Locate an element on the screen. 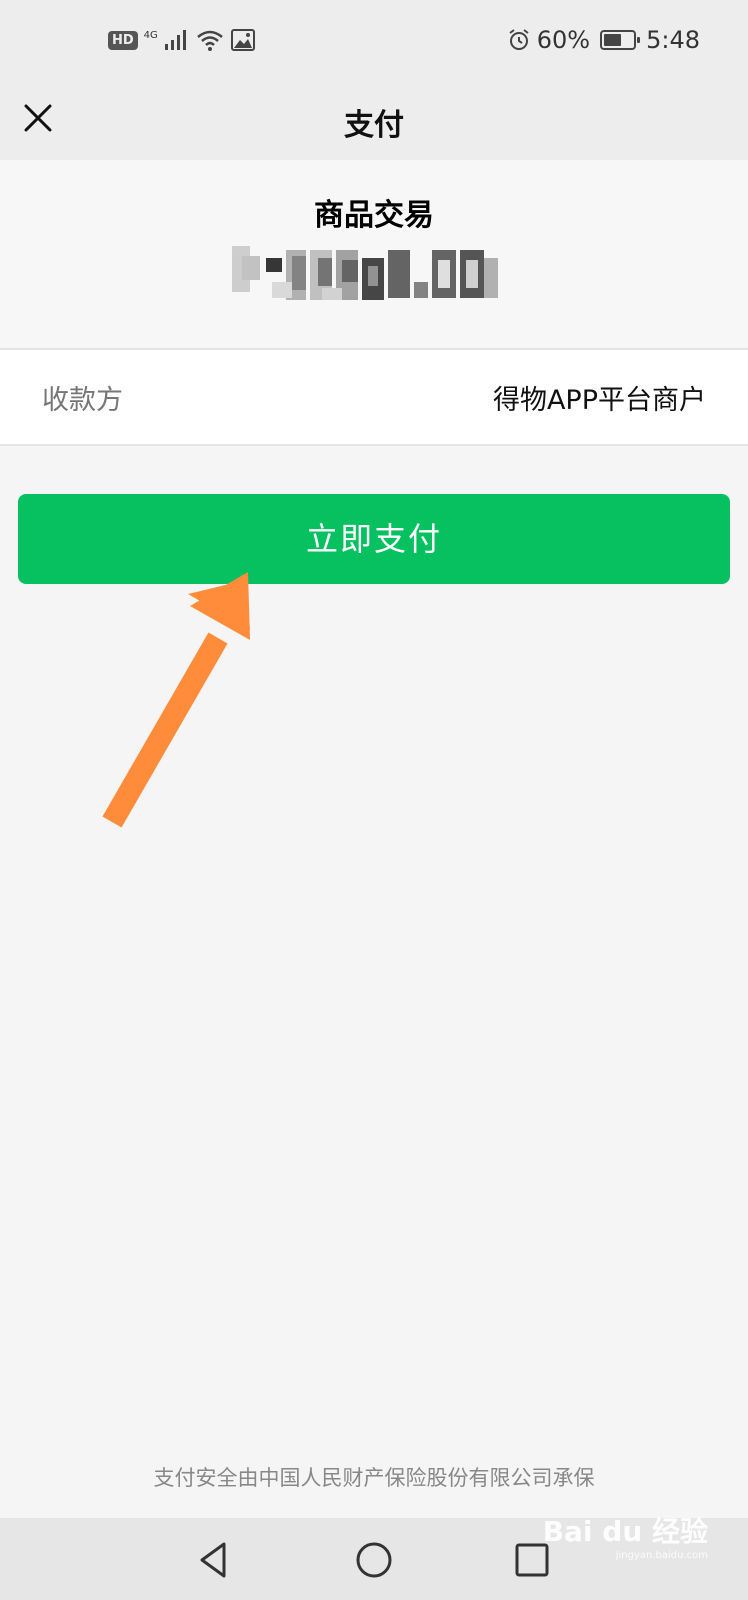 Image resolution: width=748 pixels, height=1600 pixels. nav-bar: 支付 is located at coordinates (374, 123).